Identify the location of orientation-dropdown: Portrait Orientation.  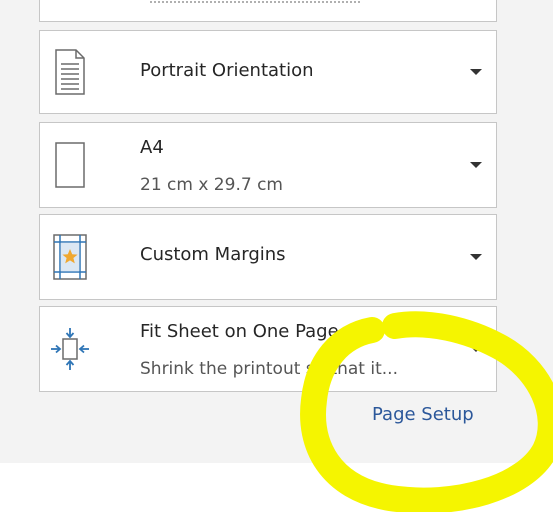
(268, 72).